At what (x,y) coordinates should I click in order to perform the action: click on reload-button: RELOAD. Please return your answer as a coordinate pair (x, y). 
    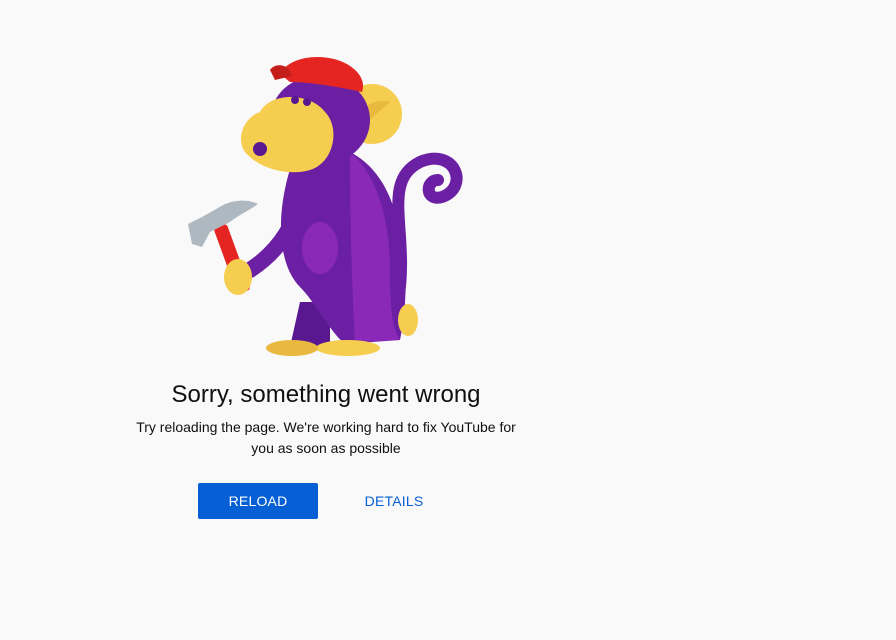
    Looking at the image, I should click on (258, 501).